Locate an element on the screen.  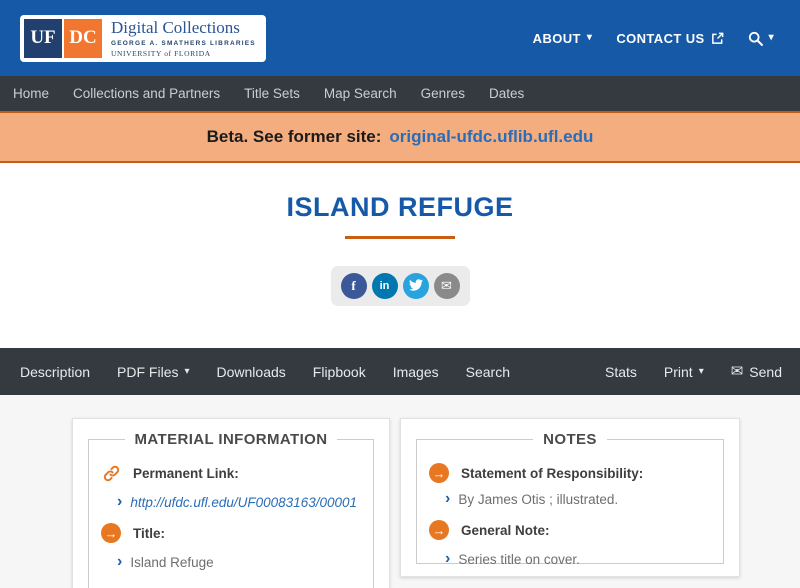
value-row: › Series title on cover. is located at coordinates (578, 559).